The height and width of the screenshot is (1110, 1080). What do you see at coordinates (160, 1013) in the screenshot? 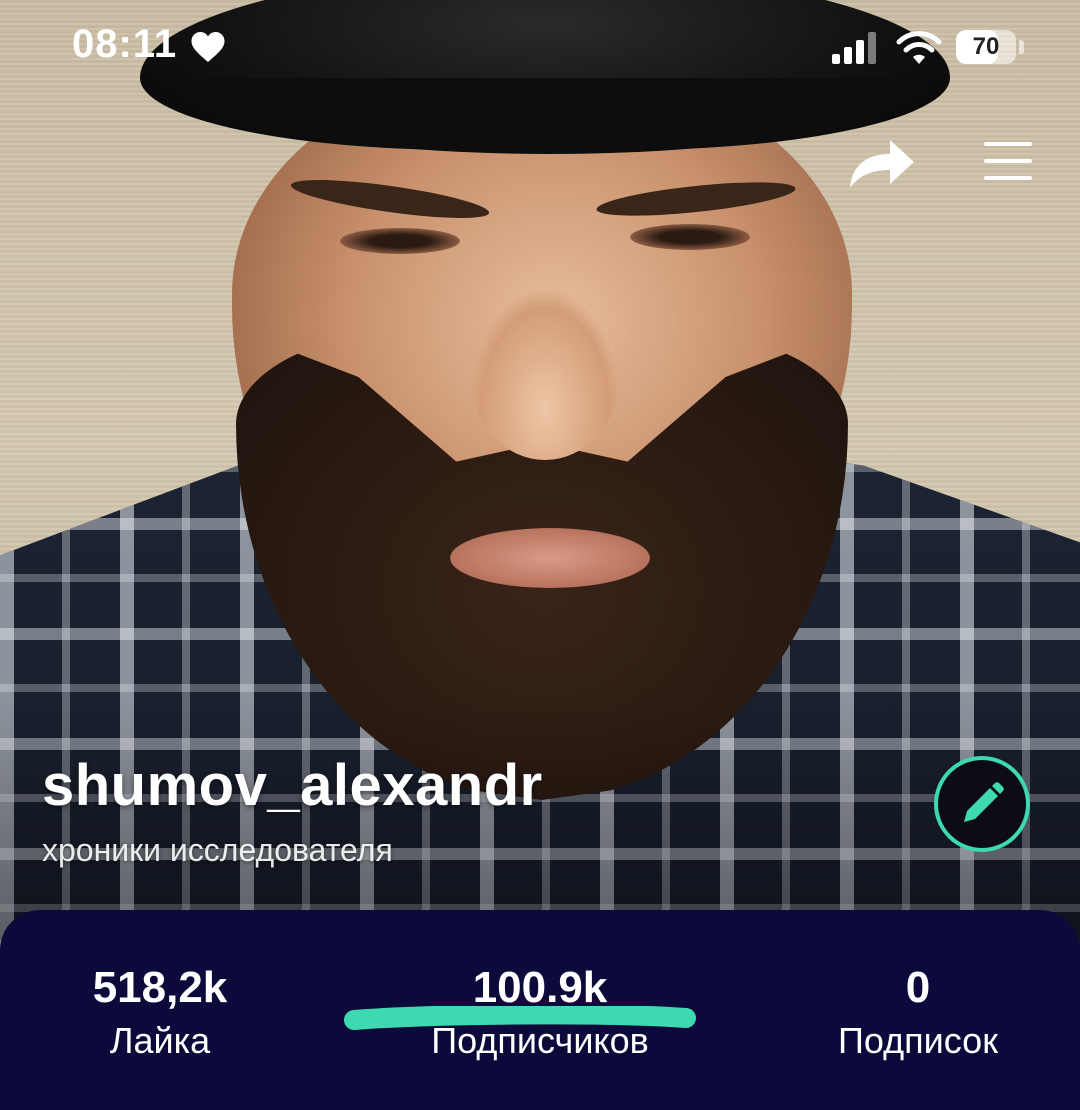
I see `stat-likes: 518,2k Лайка` at bounding box center [160, 1013].